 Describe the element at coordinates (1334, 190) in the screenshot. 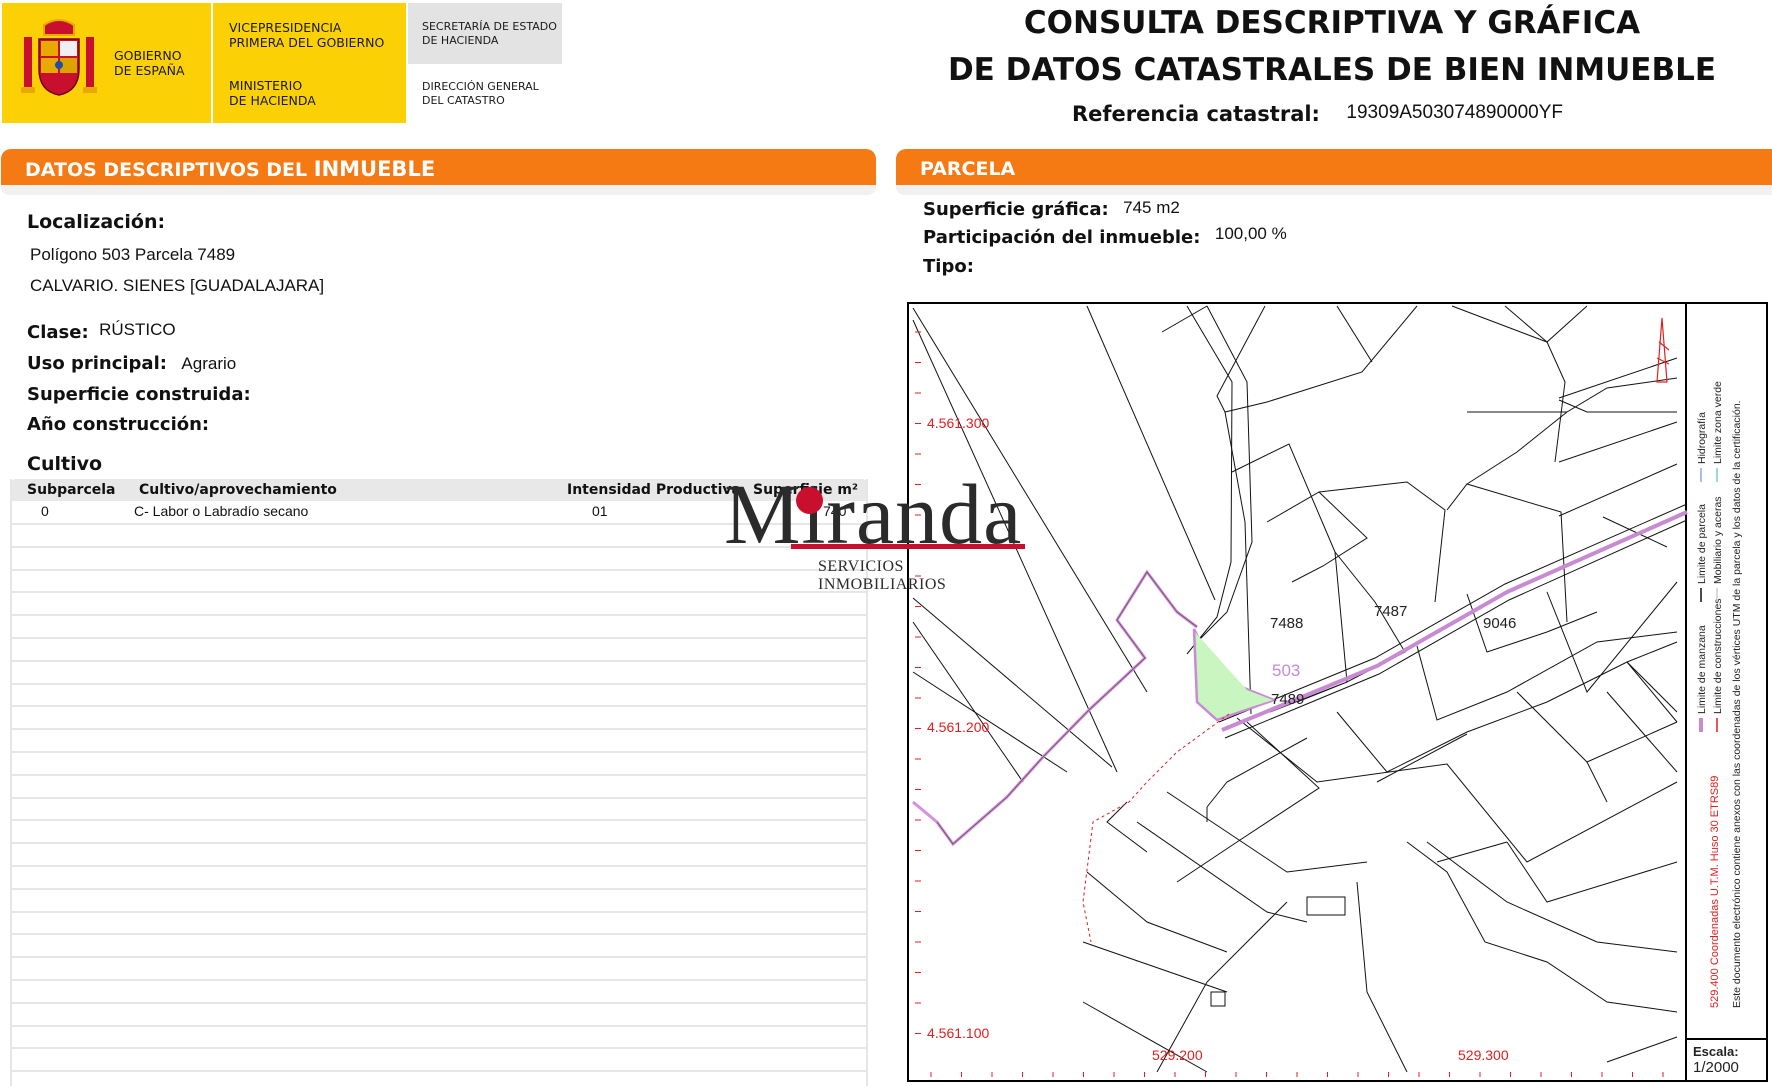

I see `parcela-heading-strip` at that location.